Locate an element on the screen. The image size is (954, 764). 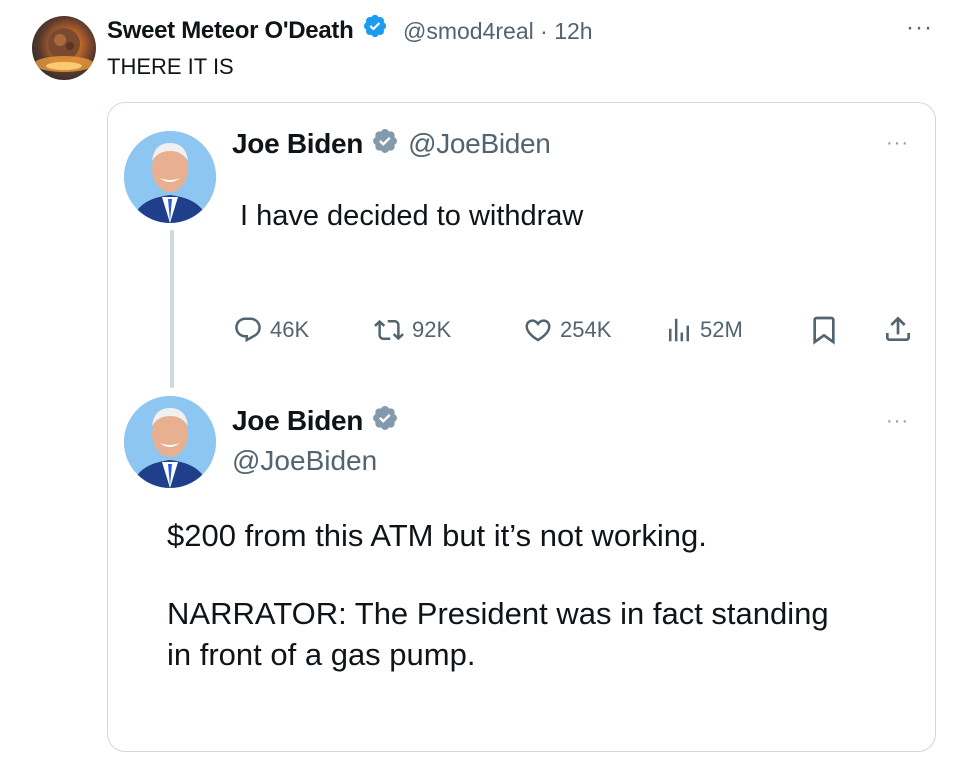
quoted-display-name-1: Joe Biden @JoeBiden is located at coordinates (391, 145).